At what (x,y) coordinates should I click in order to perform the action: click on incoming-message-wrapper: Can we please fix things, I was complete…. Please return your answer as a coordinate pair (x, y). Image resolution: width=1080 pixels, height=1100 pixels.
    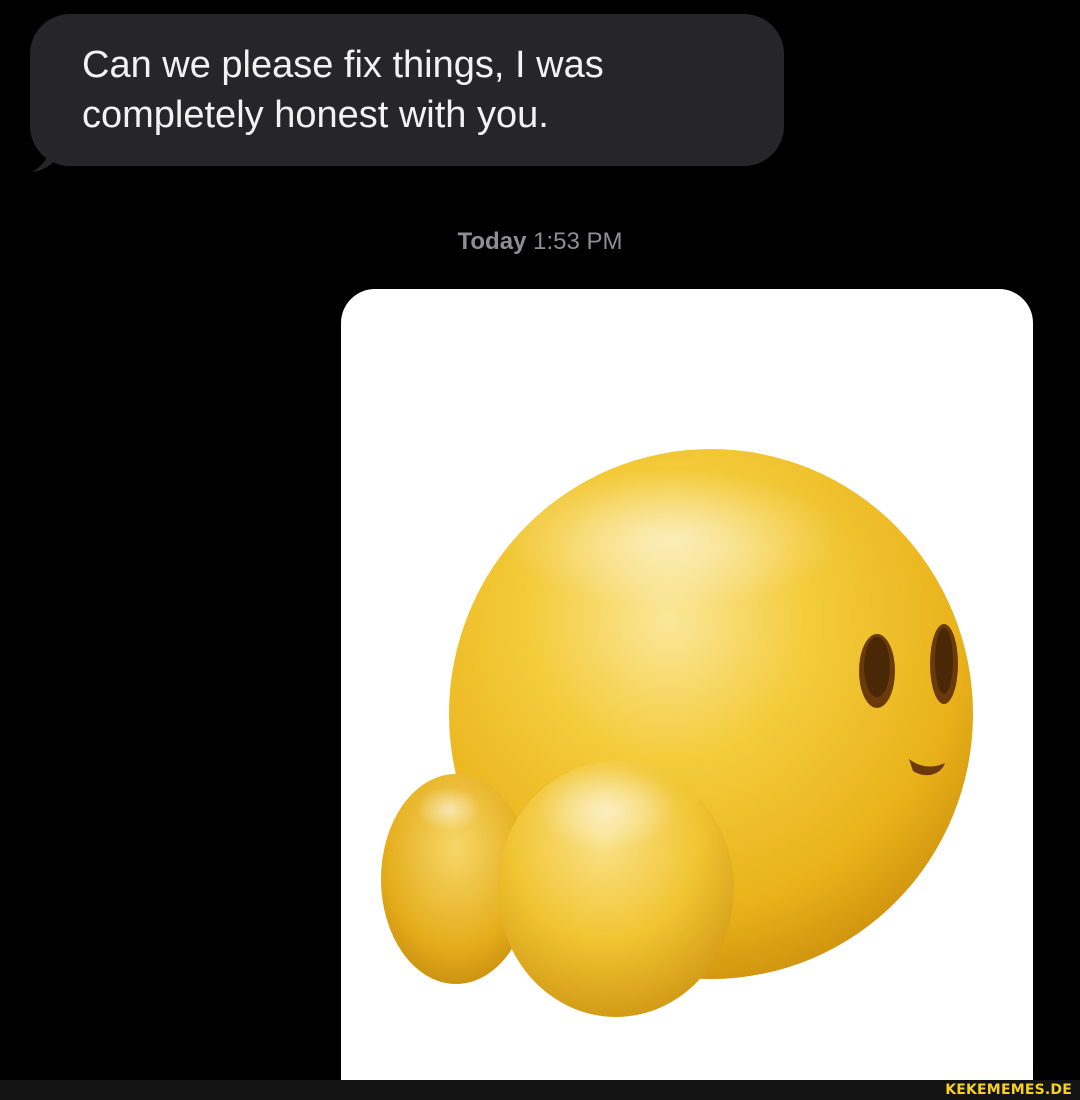
    Looking at the image, I should click on (407, 93).